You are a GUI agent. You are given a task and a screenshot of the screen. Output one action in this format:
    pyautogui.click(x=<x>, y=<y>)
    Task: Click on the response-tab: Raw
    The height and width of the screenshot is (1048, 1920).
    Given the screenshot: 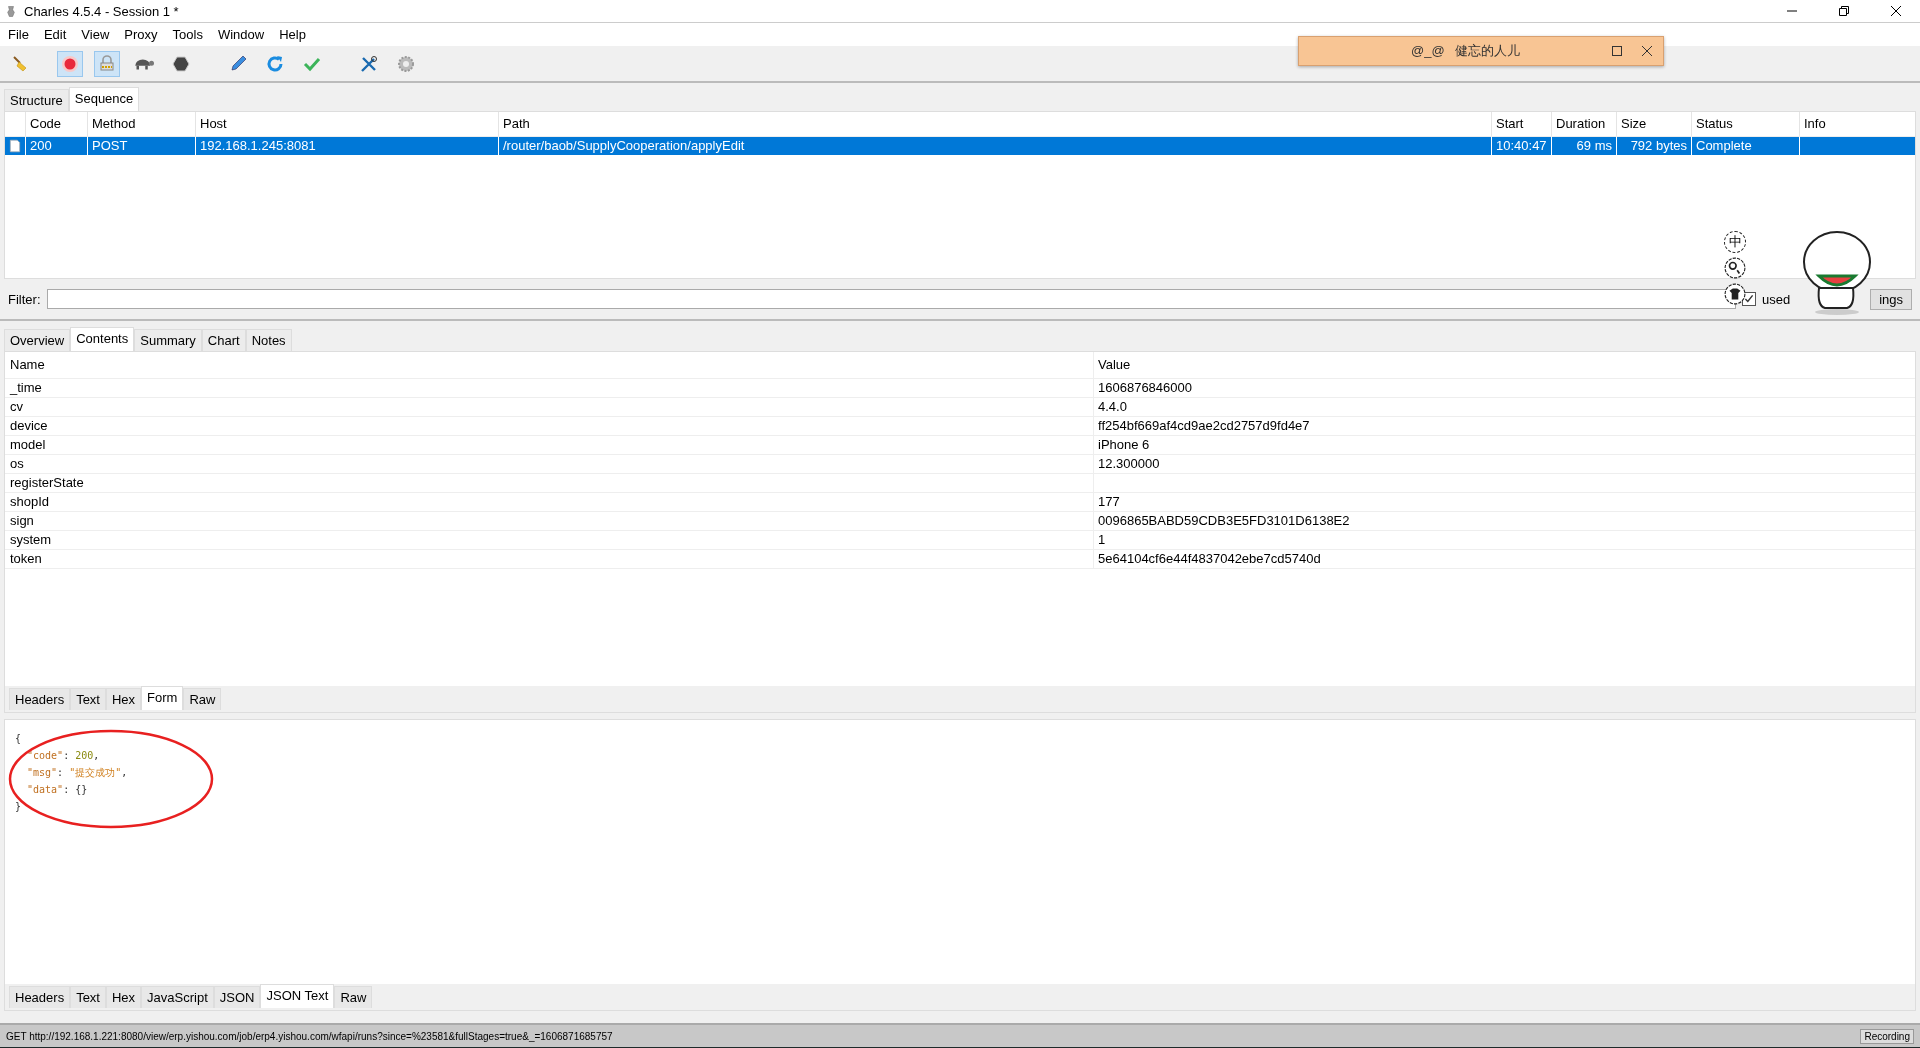 What is the action you would take?
    pyautogui.click(x=353, y=997)
    